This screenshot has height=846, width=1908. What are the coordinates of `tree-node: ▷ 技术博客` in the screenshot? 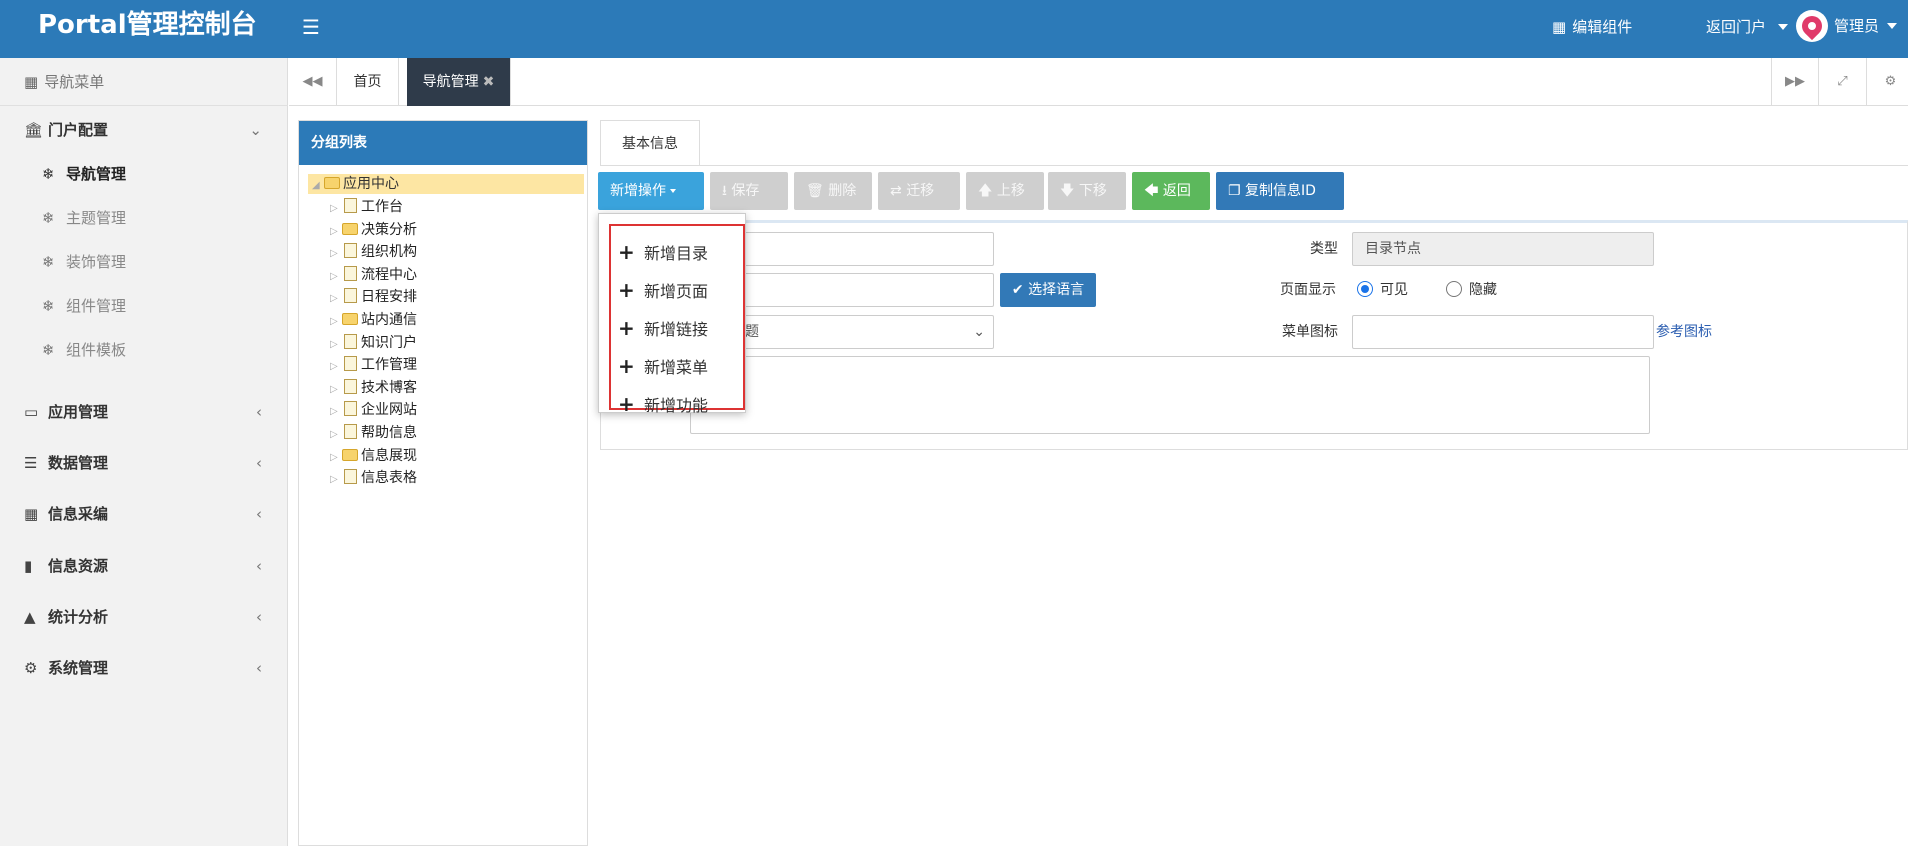 It's located at (373, 388).